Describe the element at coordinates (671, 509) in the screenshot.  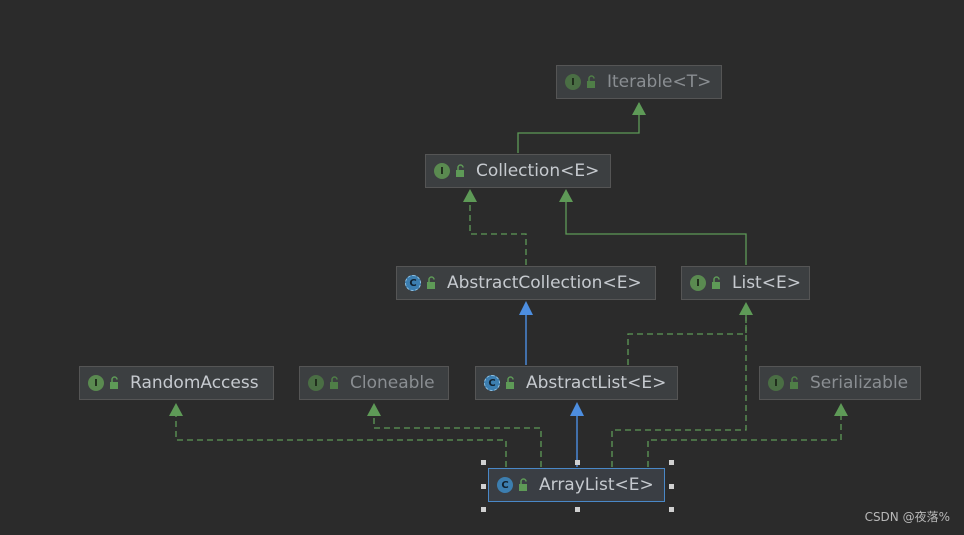
I see `resize-handle-se` at that location.